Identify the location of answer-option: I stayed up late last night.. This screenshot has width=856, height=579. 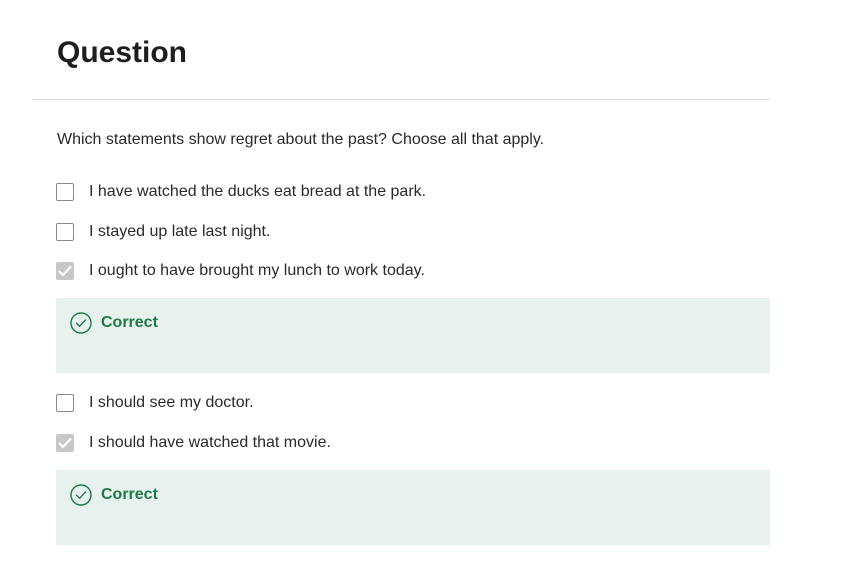
(163, 232).